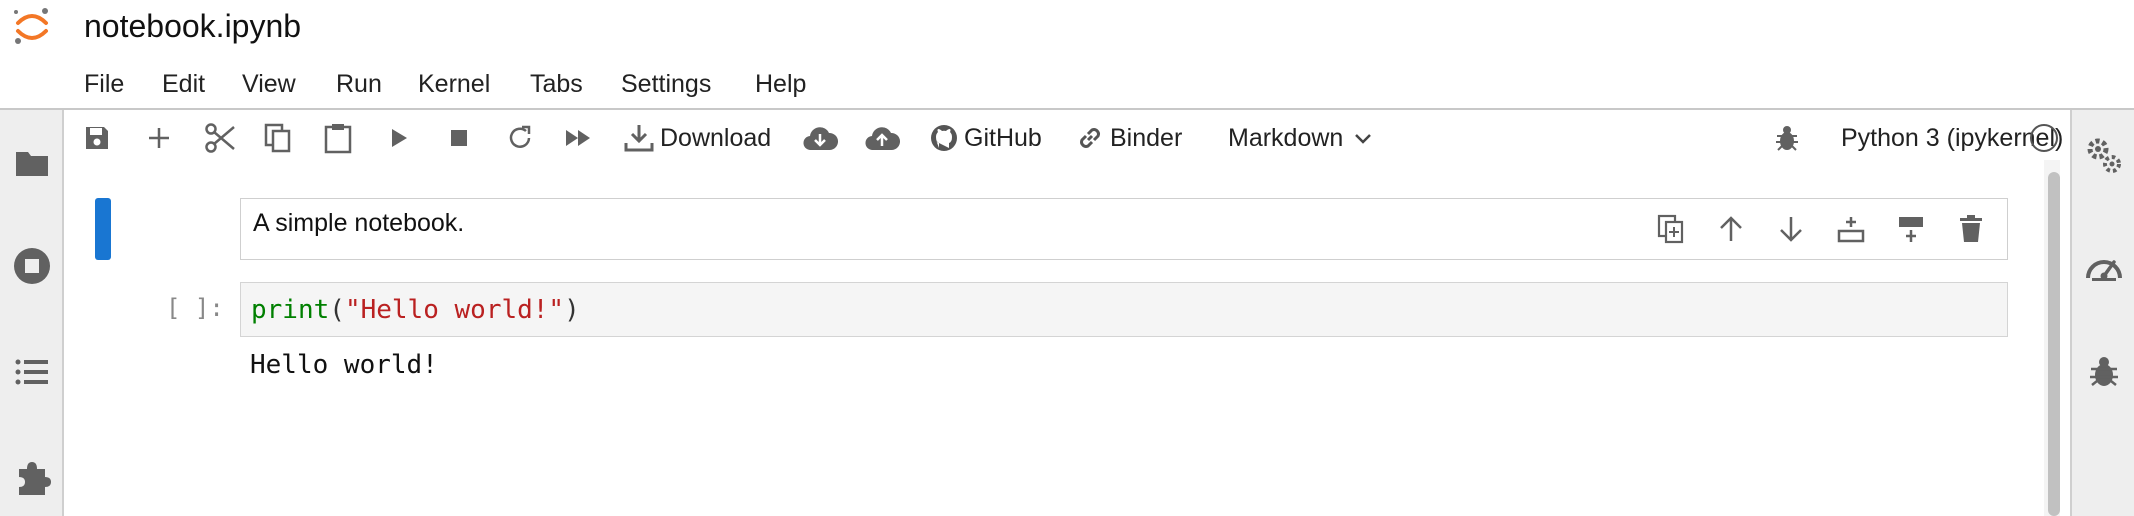  What do you see at coordinates (1911, 229) in the screenshot?
I see `insert-below-icon` at bounding box center [1911, 229].